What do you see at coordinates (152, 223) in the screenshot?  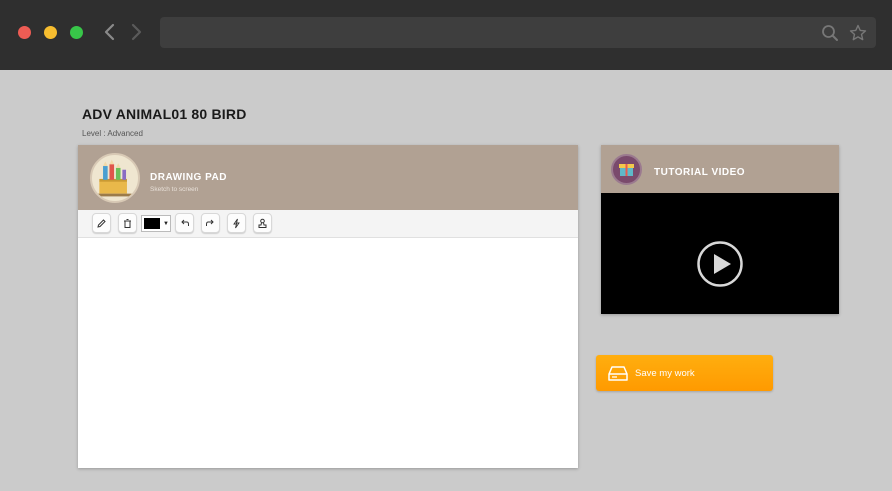 I see `color-swatch` at bounding box center [152, 223].